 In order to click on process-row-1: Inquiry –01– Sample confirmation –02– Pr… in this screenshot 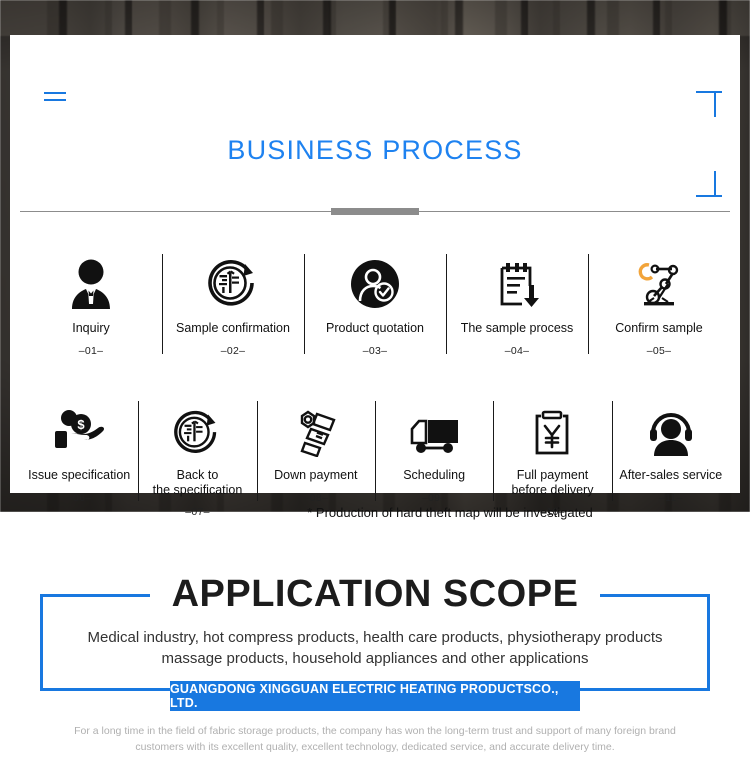, I will do `click(375, 303)`.